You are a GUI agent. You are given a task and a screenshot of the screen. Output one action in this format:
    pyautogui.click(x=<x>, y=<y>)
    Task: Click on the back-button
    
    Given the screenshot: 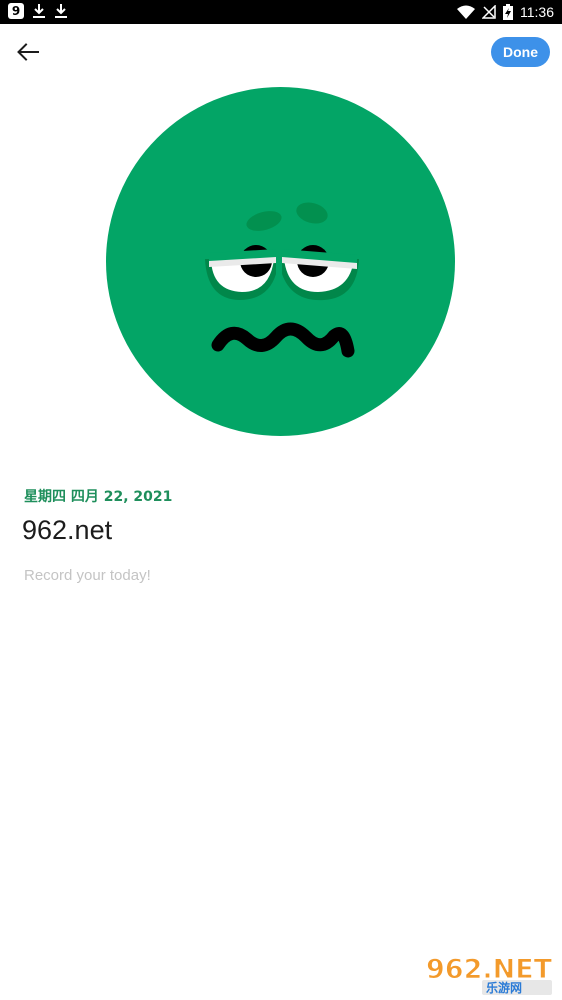 What is the action you would take?
    pyautogui.click(x=28, y=52)
    